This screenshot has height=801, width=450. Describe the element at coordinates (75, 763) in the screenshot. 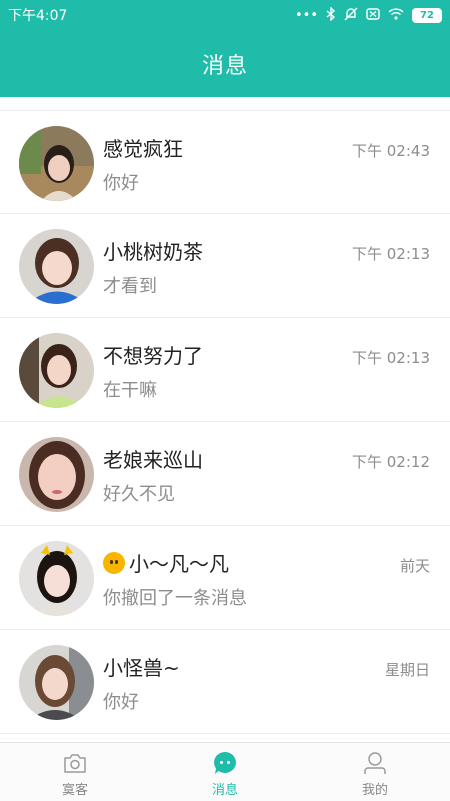

I see `camera-icon` at that location.